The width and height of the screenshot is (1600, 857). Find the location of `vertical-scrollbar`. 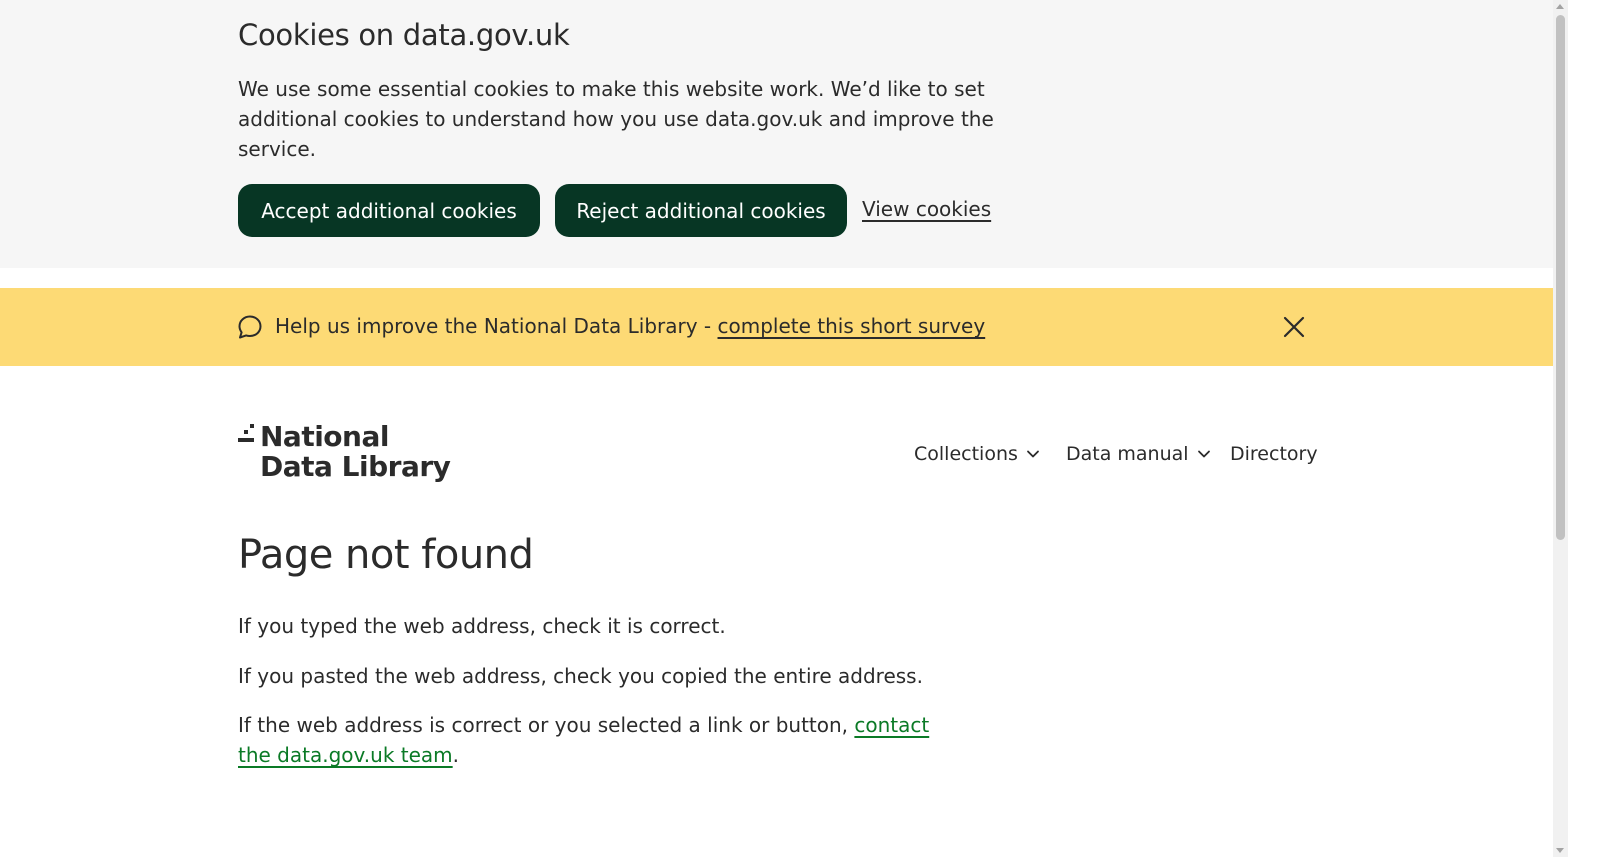

vertical-scrollbar is located at coordinates (1560, 428).